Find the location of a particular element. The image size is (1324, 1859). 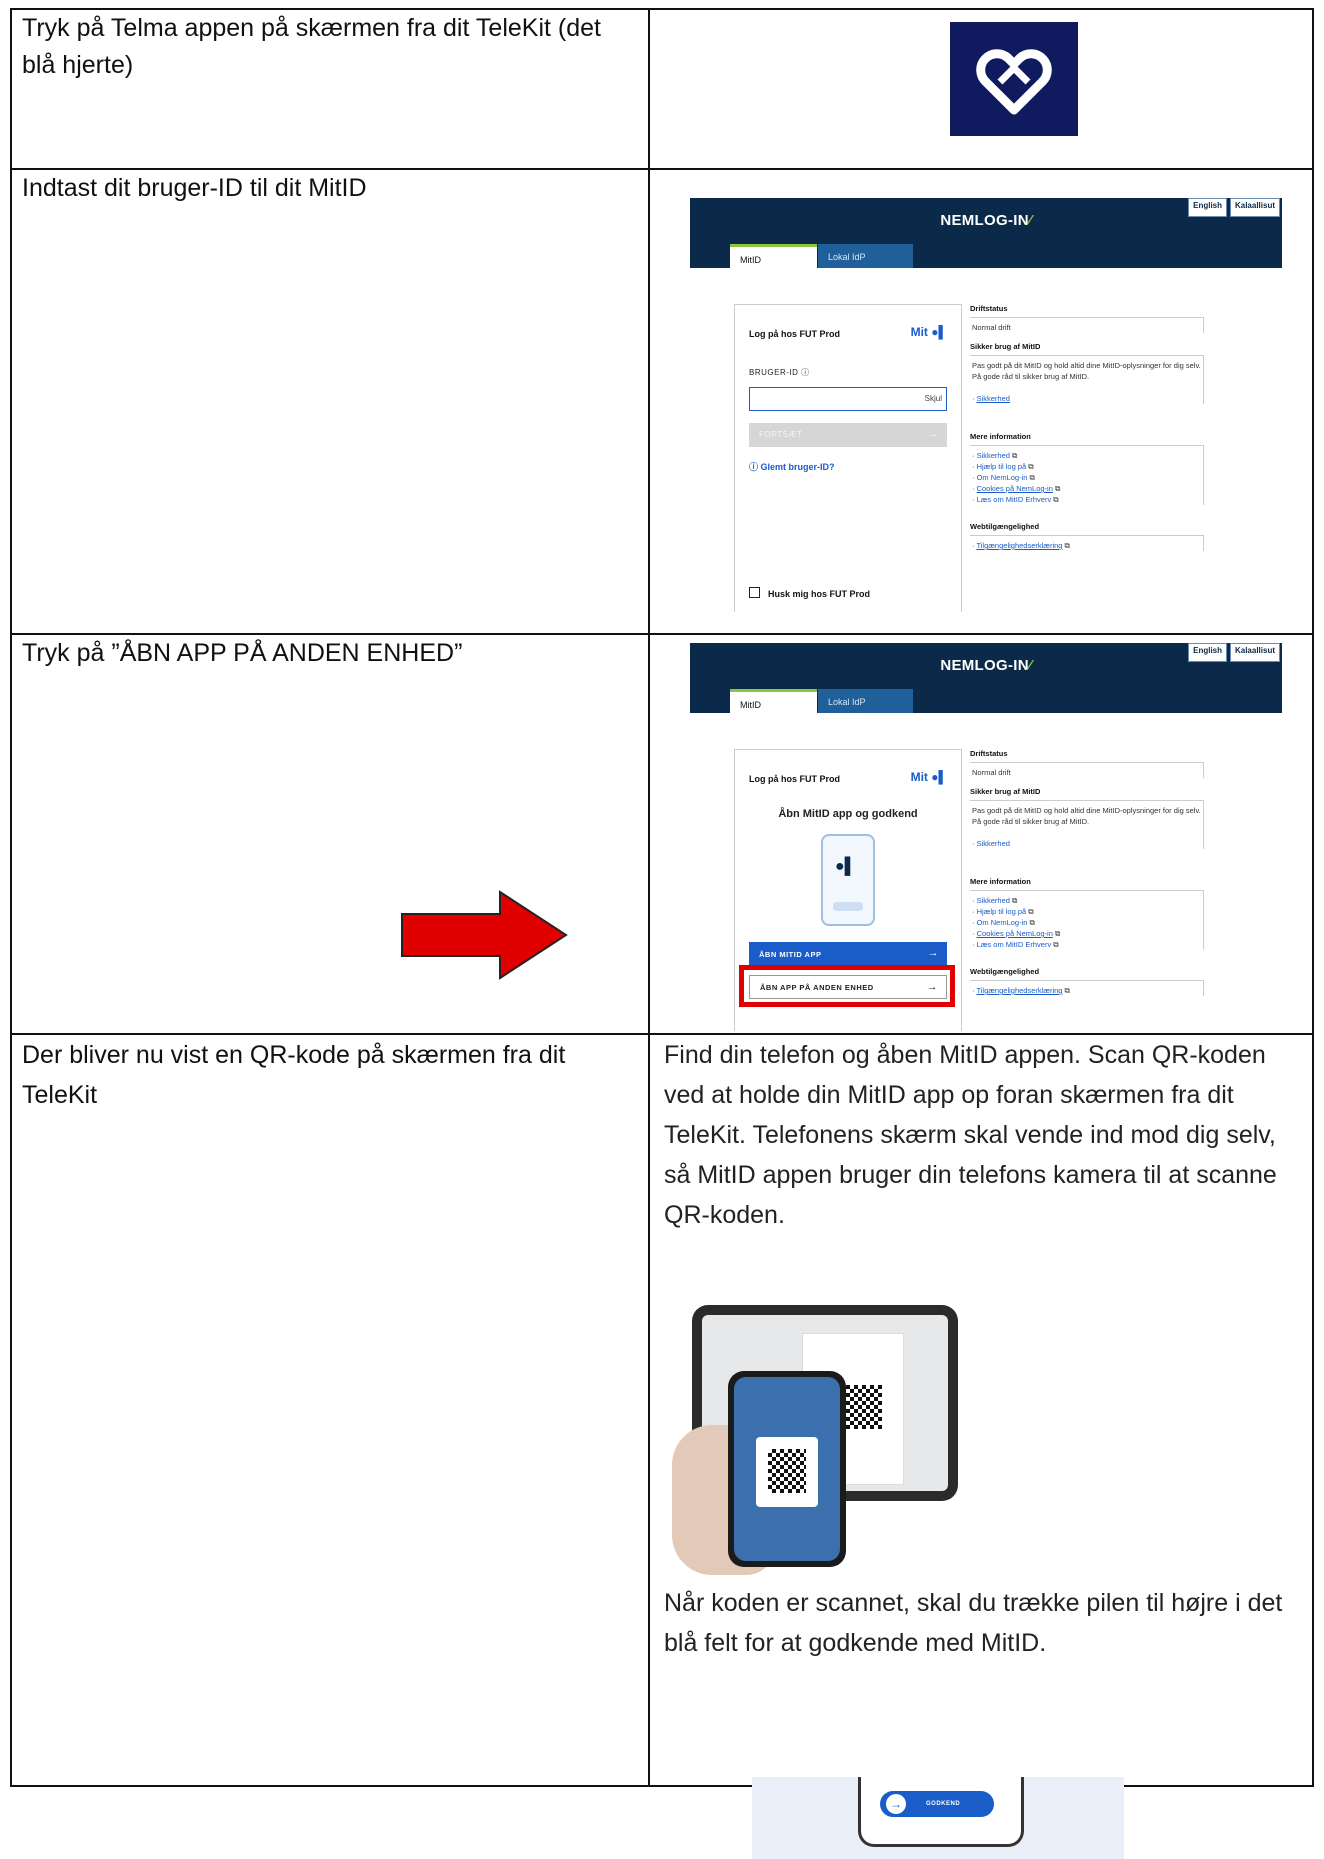

continue-button: → FORTSÆT is located at coordinates (848, 435).